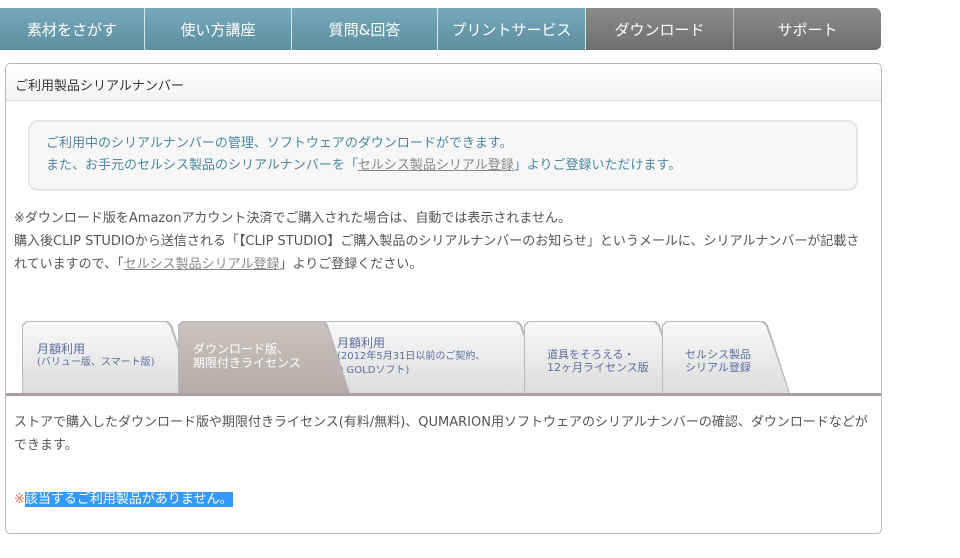 The height and width of the screenshot is (558, 960). I want to click on tab-monthly: 月額利用 (バリュー版、スマート版), so click(108, 357).